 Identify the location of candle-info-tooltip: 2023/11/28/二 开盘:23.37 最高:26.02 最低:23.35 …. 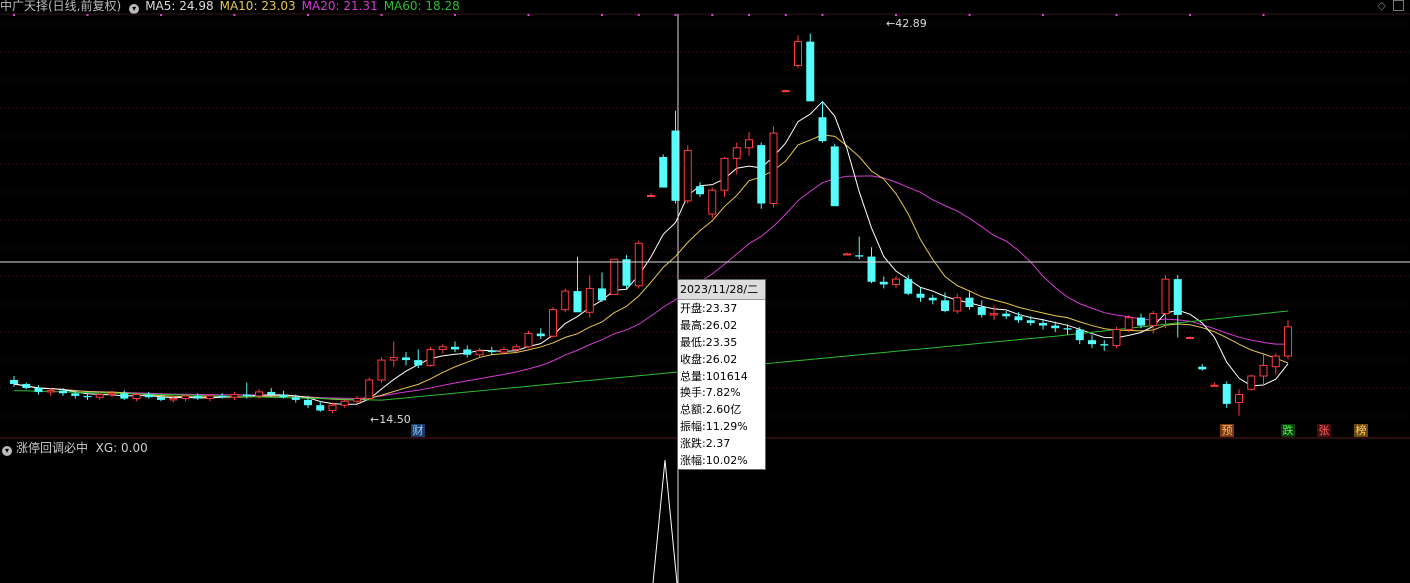
(721, 374).